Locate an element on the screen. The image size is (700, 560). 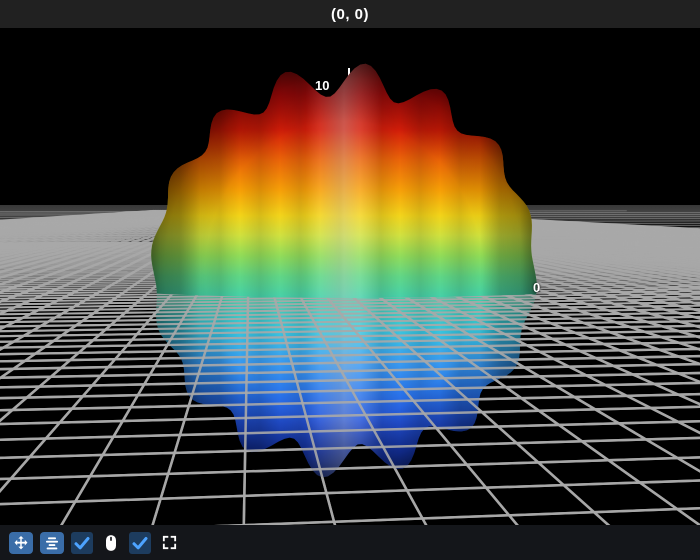
mouse-icon is located at coordinates (111, 542).